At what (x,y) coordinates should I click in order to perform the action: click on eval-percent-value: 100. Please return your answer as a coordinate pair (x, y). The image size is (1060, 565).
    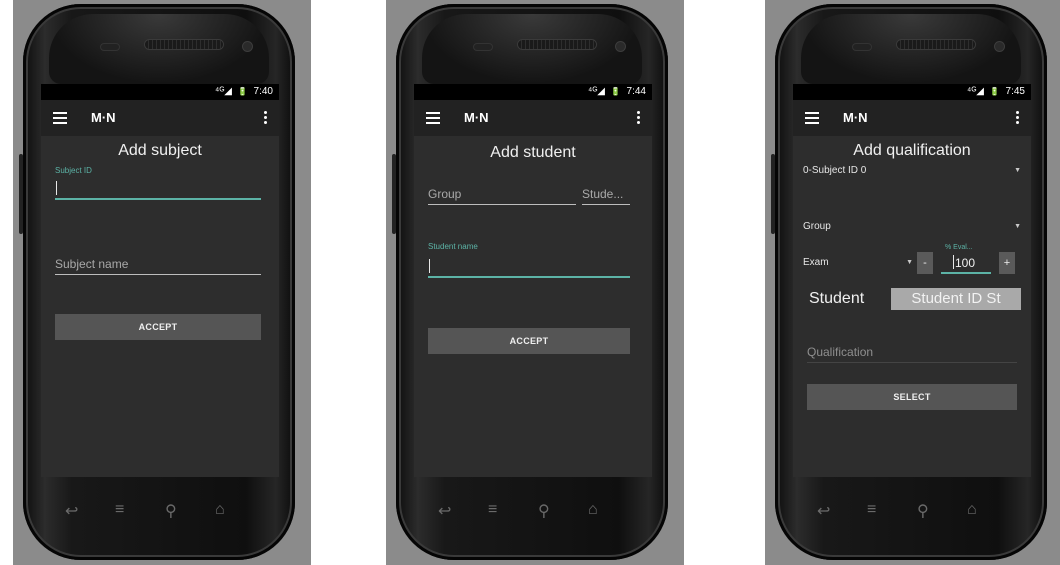
    Looking at the image, I should click on (965, 263).